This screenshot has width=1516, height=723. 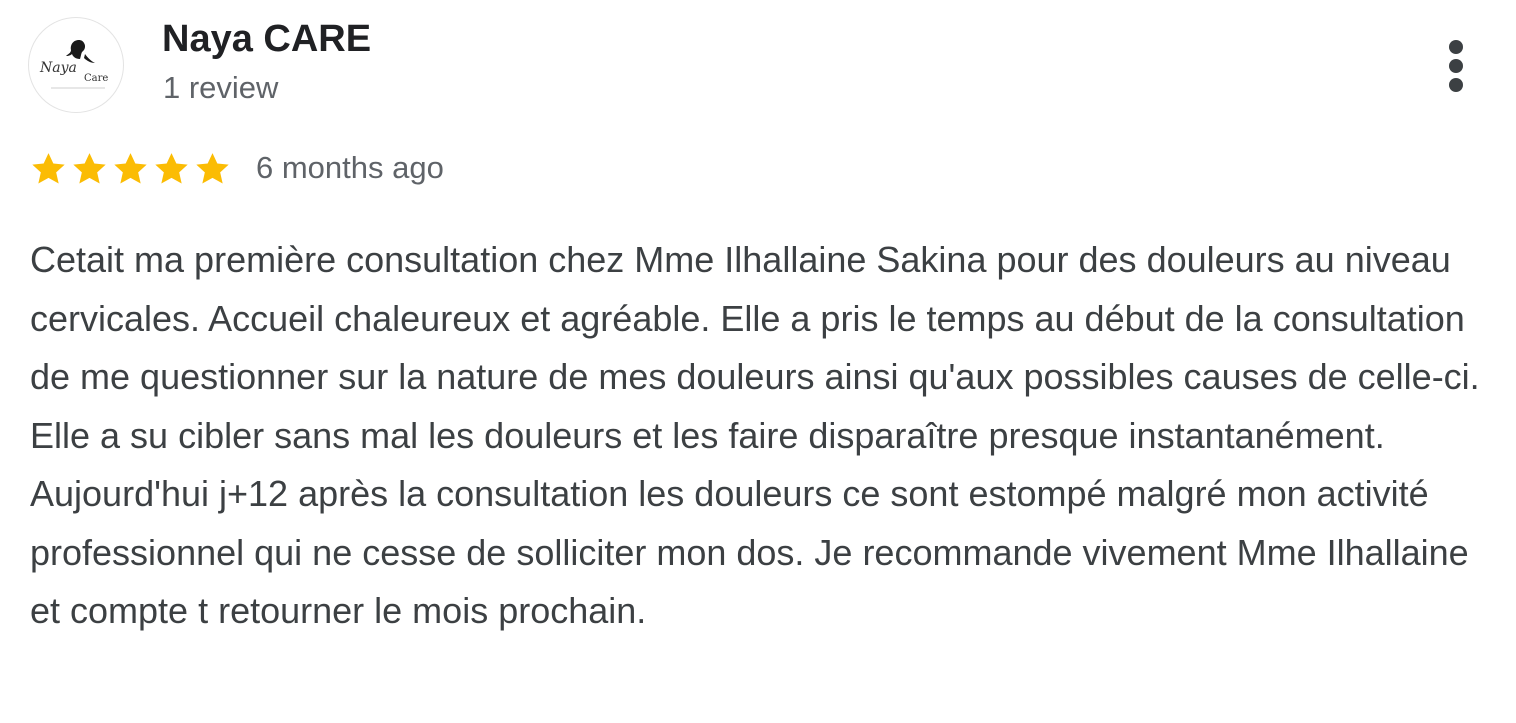 I want to click on review-timestamp: 6 months ago, so click(x=350, y=167).